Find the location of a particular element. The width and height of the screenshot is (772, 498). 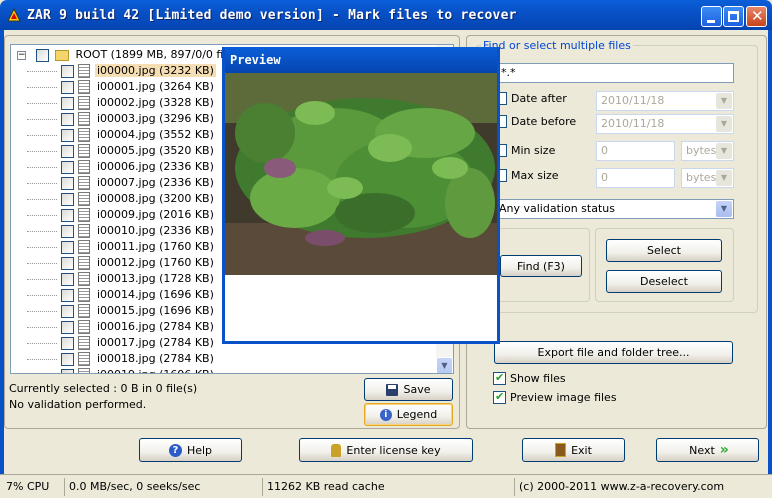

tree-file-row: i00003.jpg (3296 KB) is located at coordinates (121, 119).